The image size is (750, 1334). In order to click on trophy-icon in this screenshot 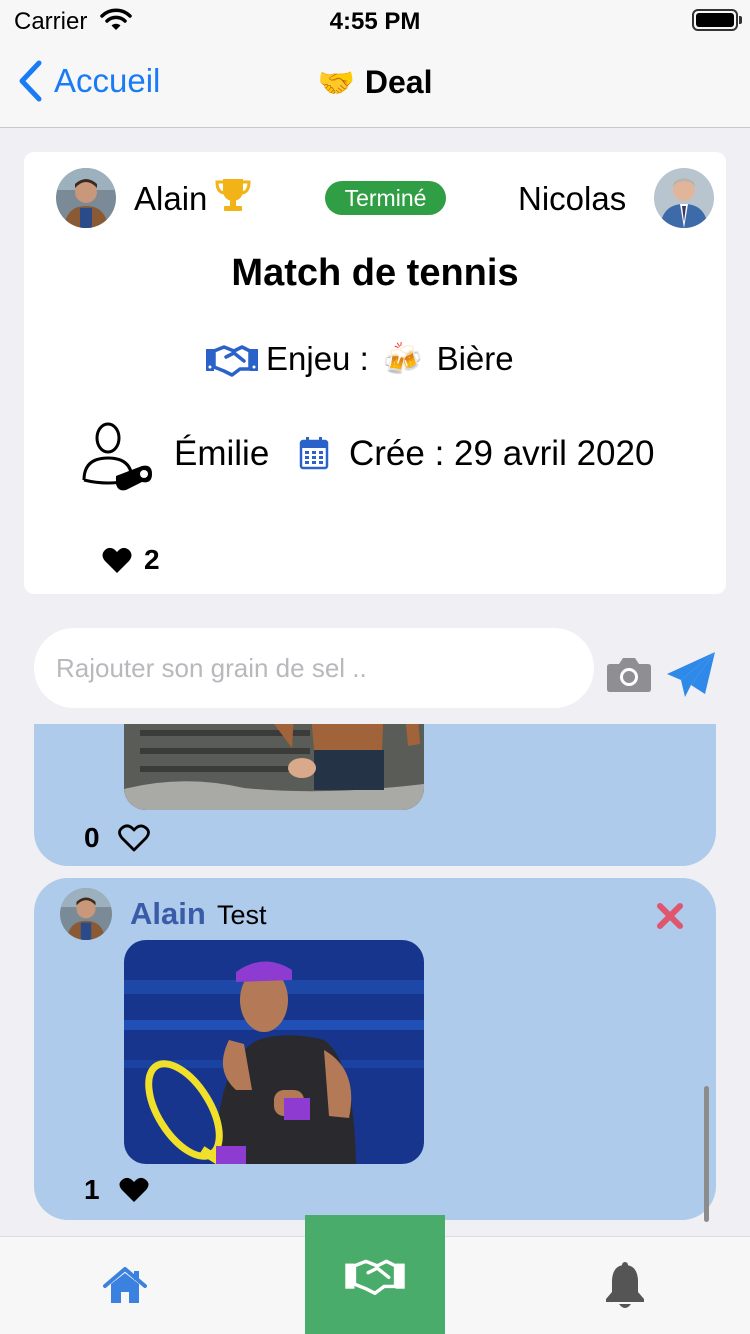, I will do `click(233, 195)`.